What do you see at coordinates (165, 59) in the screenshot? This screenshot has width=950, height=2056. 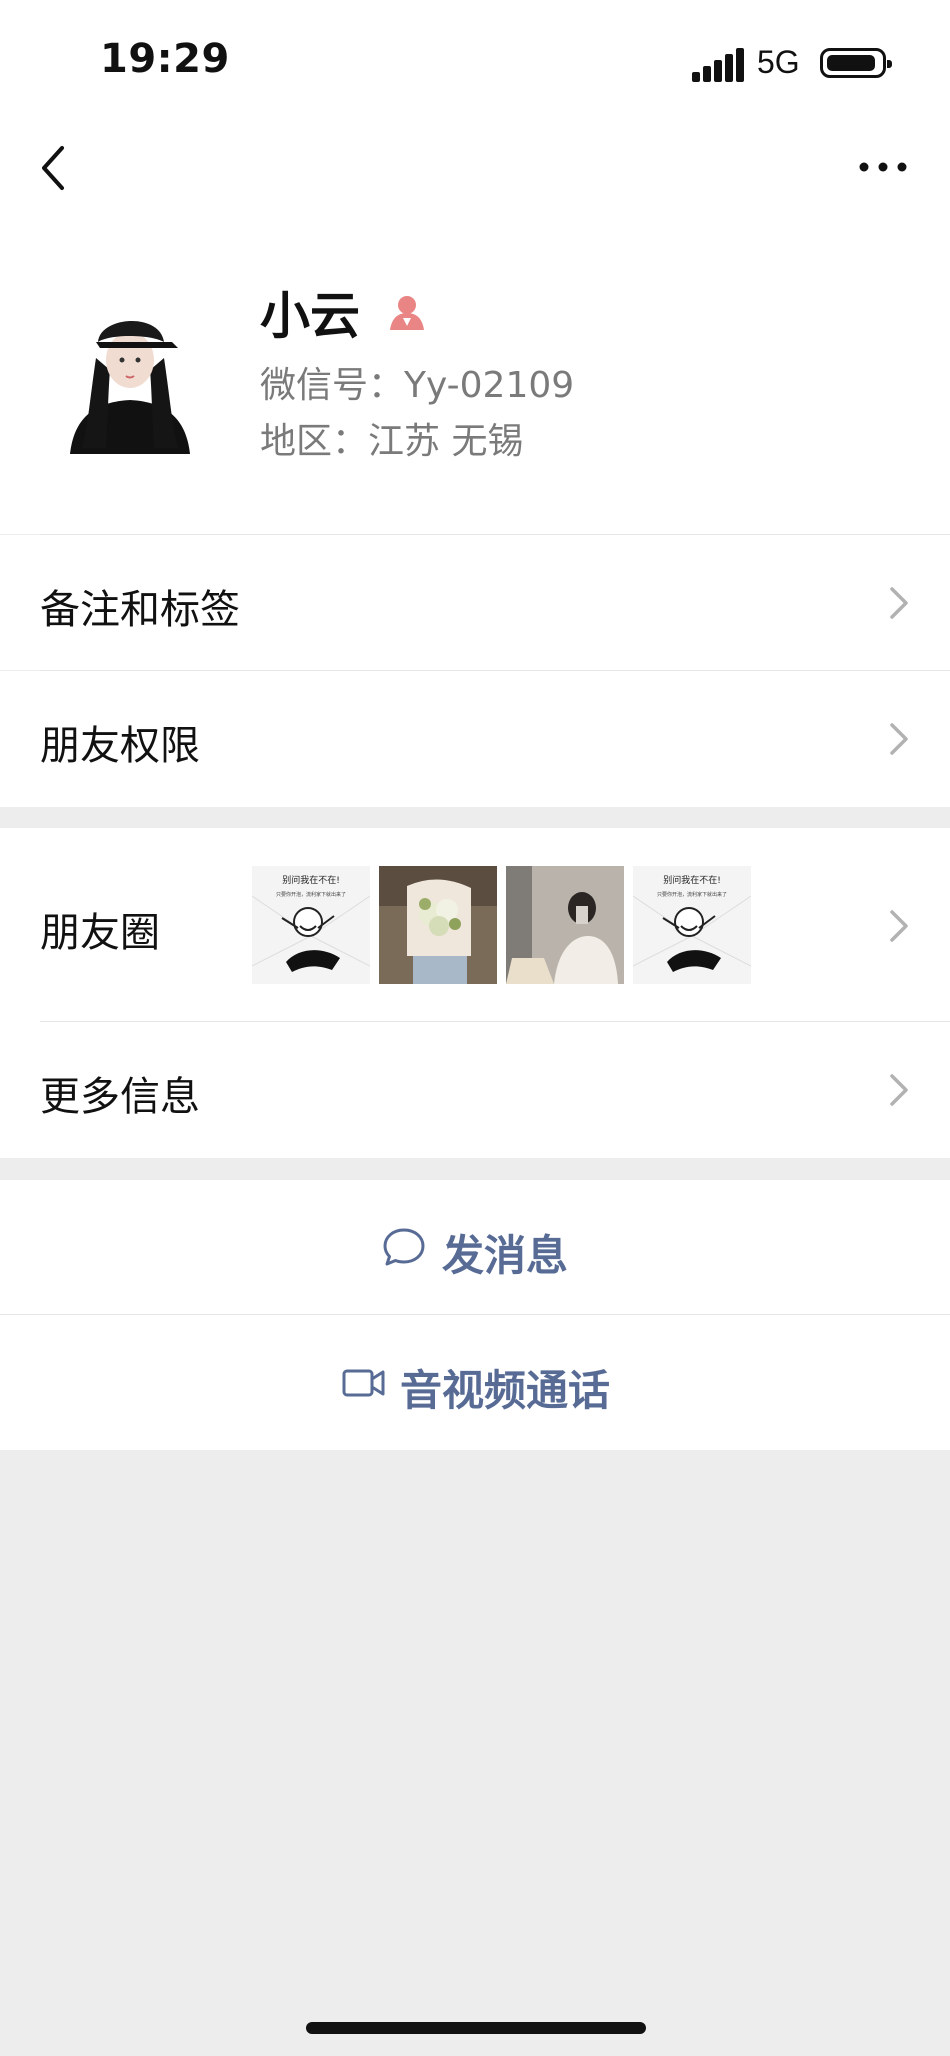 I see `status-time: 19:29` at bounding box center [165, 59].